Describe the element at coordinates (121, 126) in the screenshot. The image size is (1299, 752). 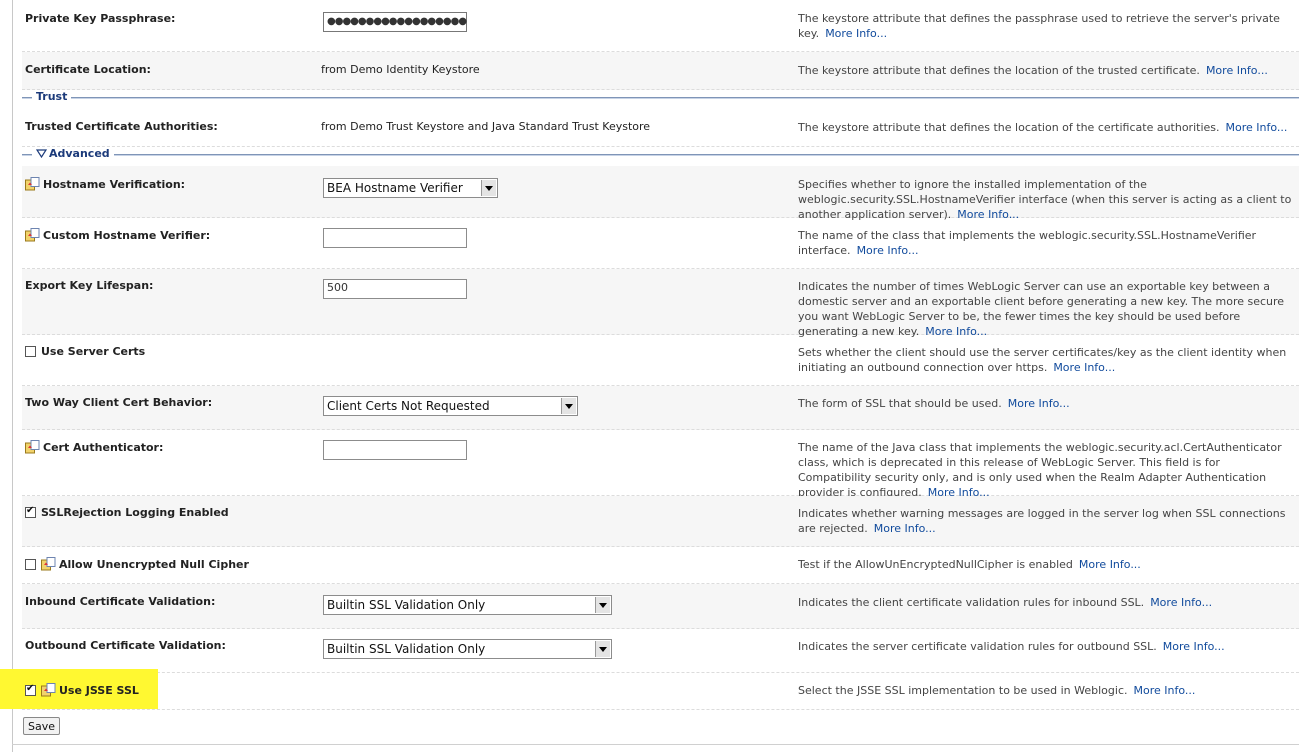
I see `trusted-ca-label: Trusted Certificate Authorities:` at that location.